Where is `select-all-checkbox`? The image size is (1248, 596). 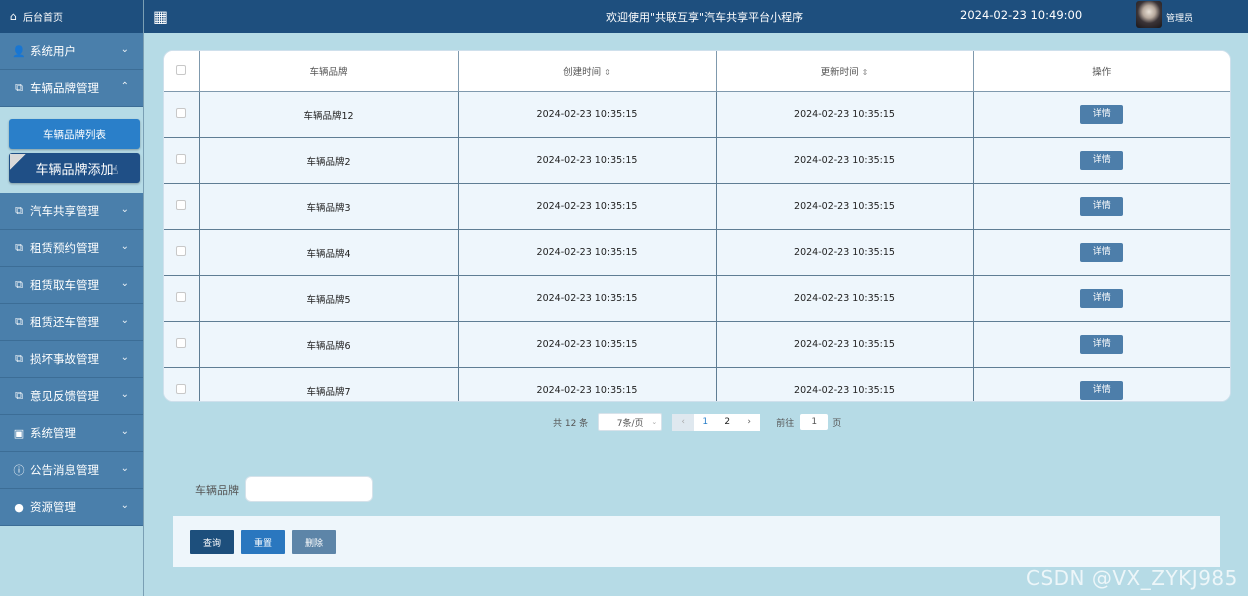 select-all-checkbox is located at coordinates (181, 69).